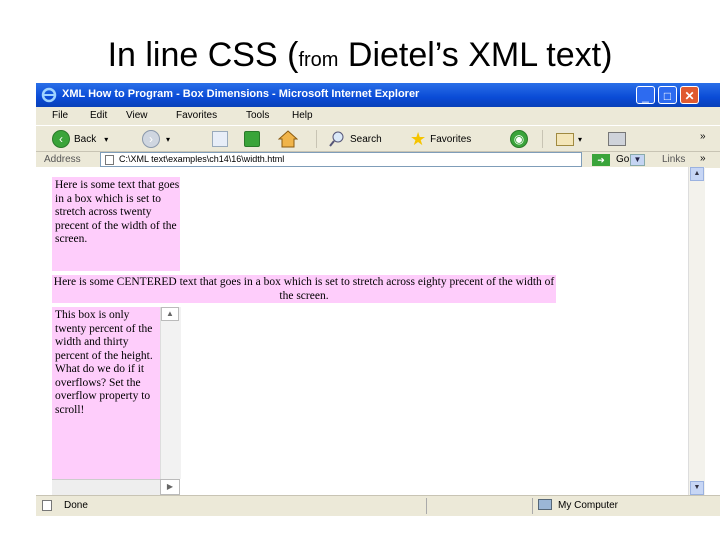 The width and height of the screenshot is (720, 540). I want to click on back-dropdown-icon: ▾, so click(106, 139).